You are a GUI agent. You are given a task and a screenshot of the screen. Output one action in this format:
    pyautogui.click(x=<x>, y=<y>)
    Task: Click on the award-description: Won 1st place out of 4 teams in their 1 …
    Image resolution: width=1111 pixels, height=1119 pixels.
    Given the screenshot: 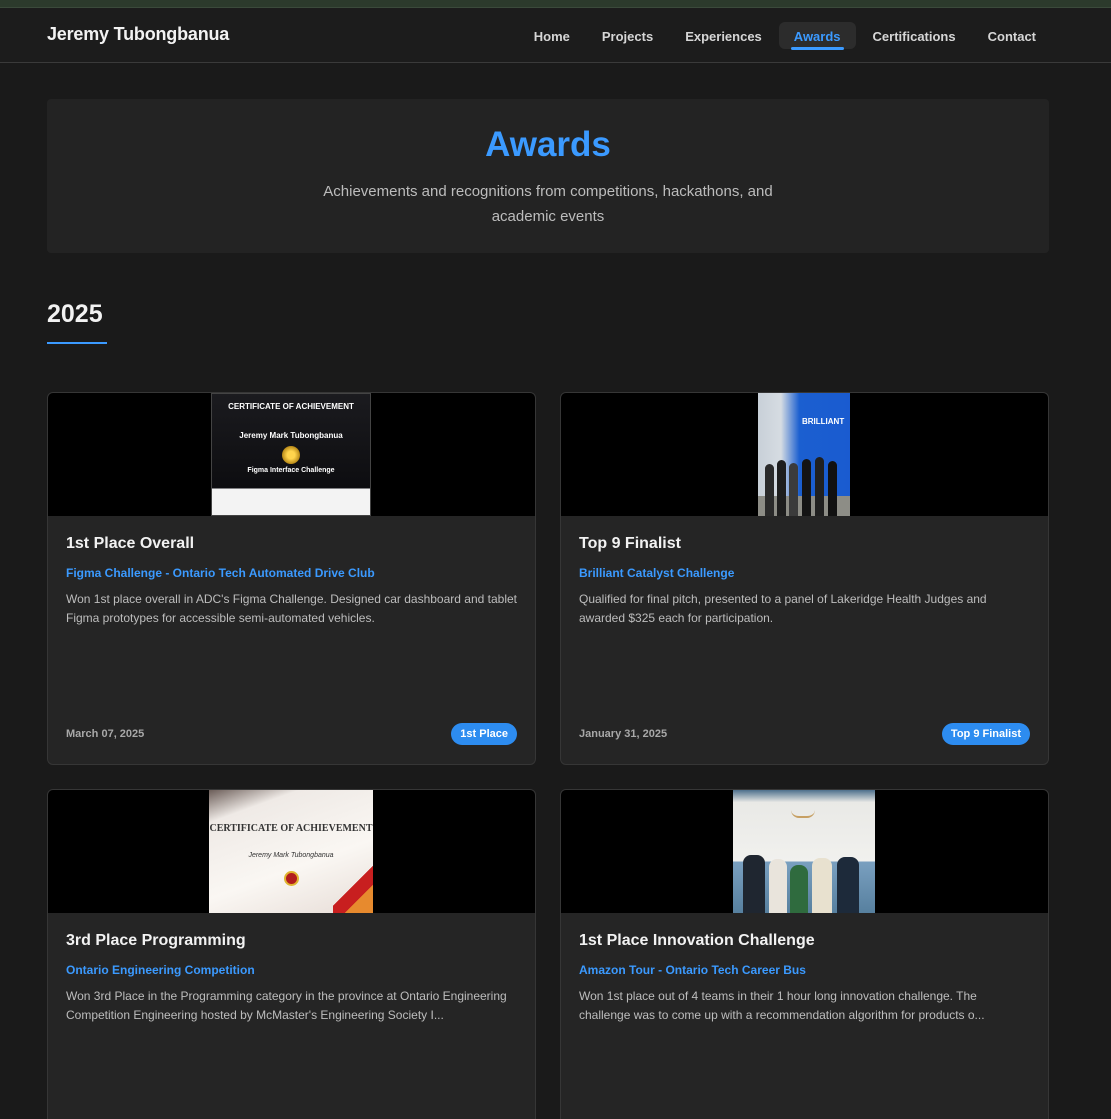 What is the action you would take?
    pyautogui.click(x=782, y=1005)
    